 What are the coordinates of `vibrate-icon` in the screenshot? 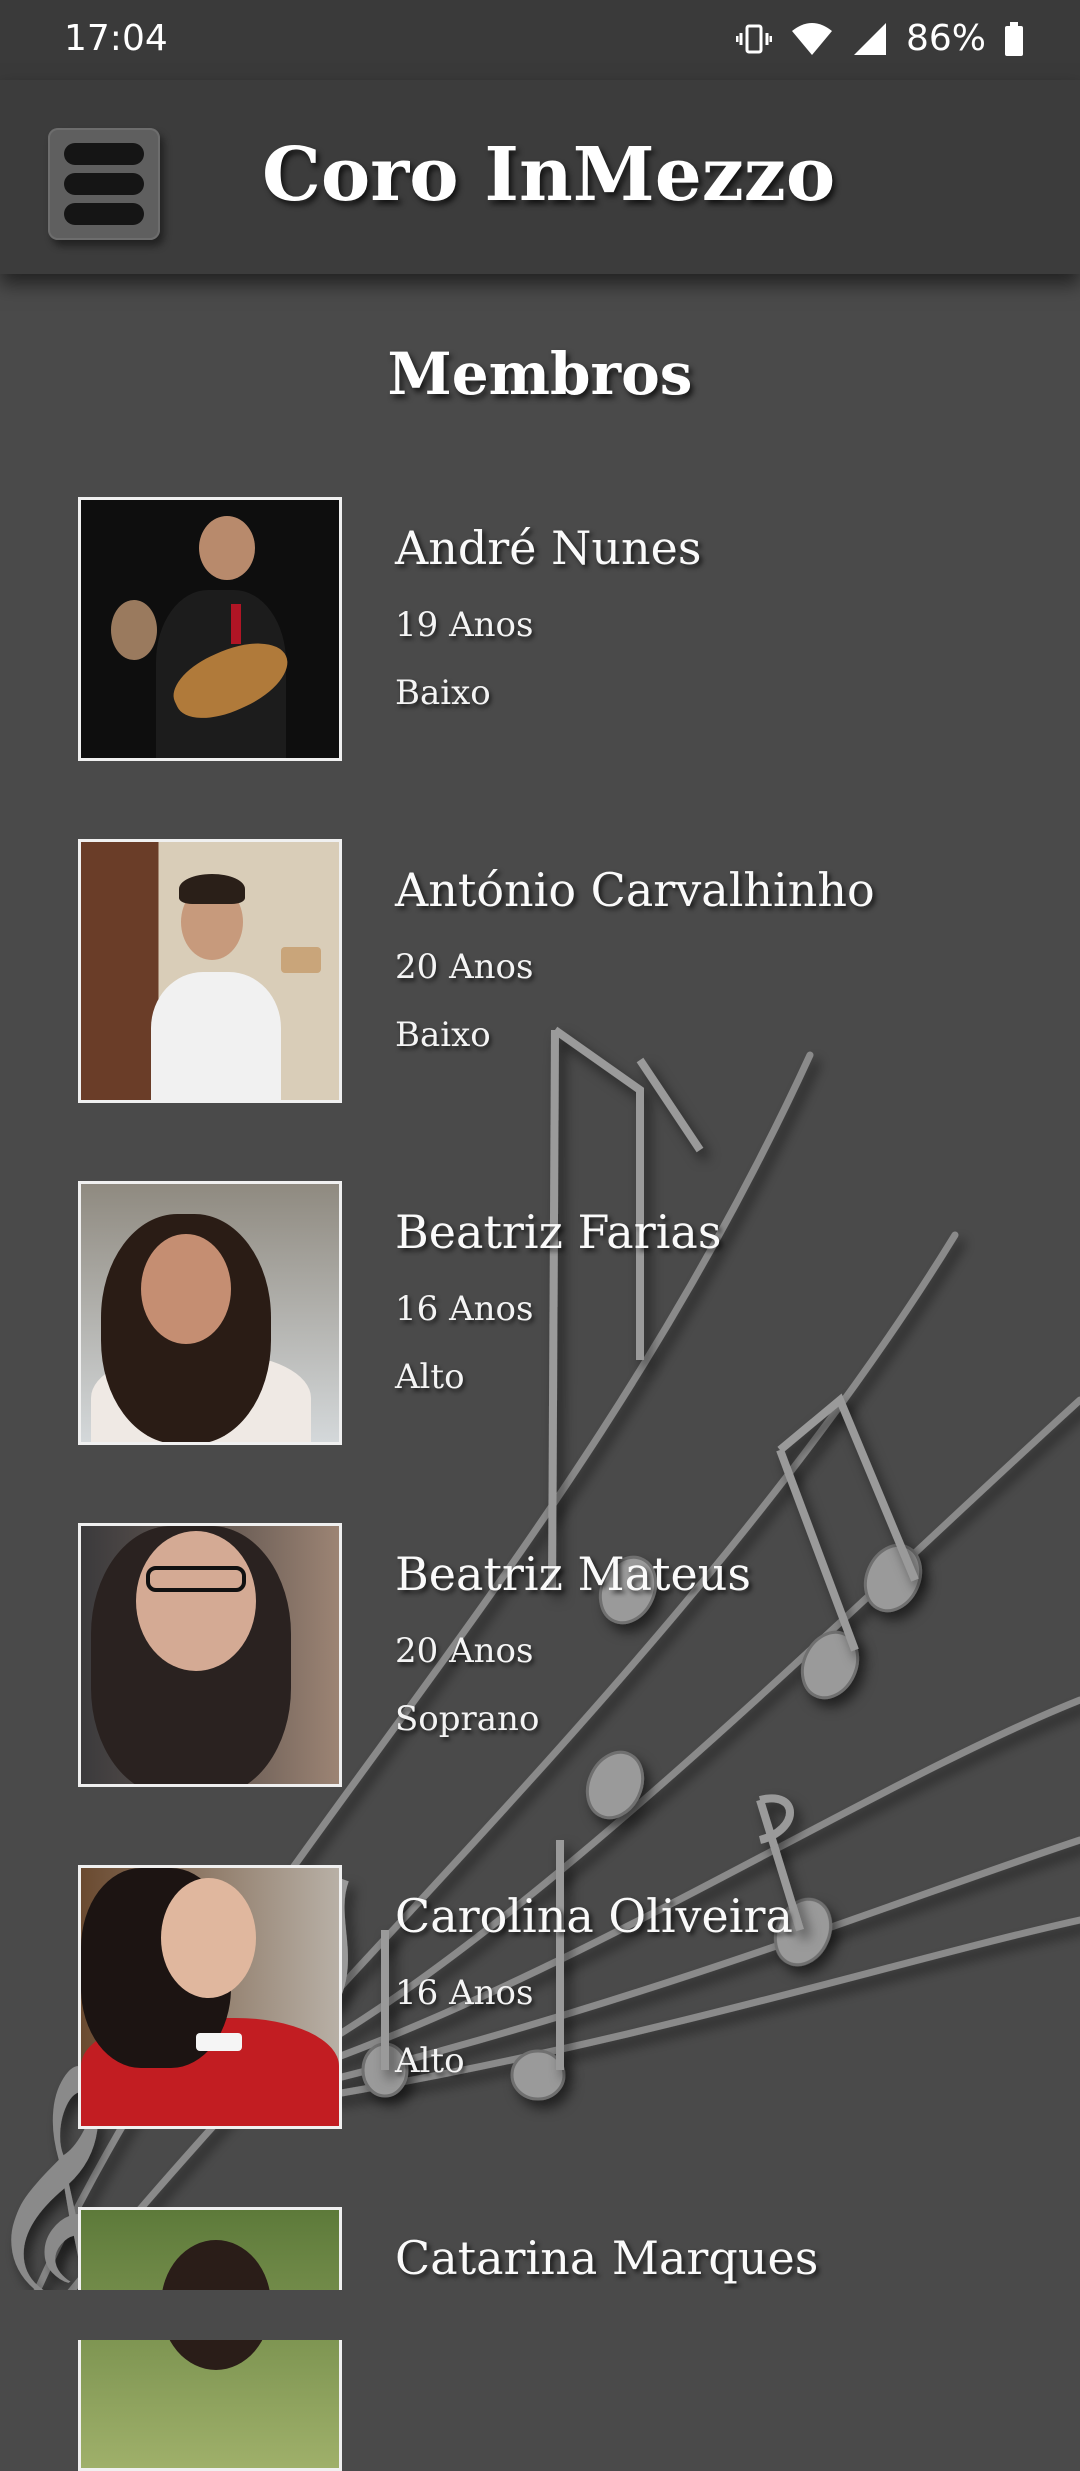 It's located at (753, 39).